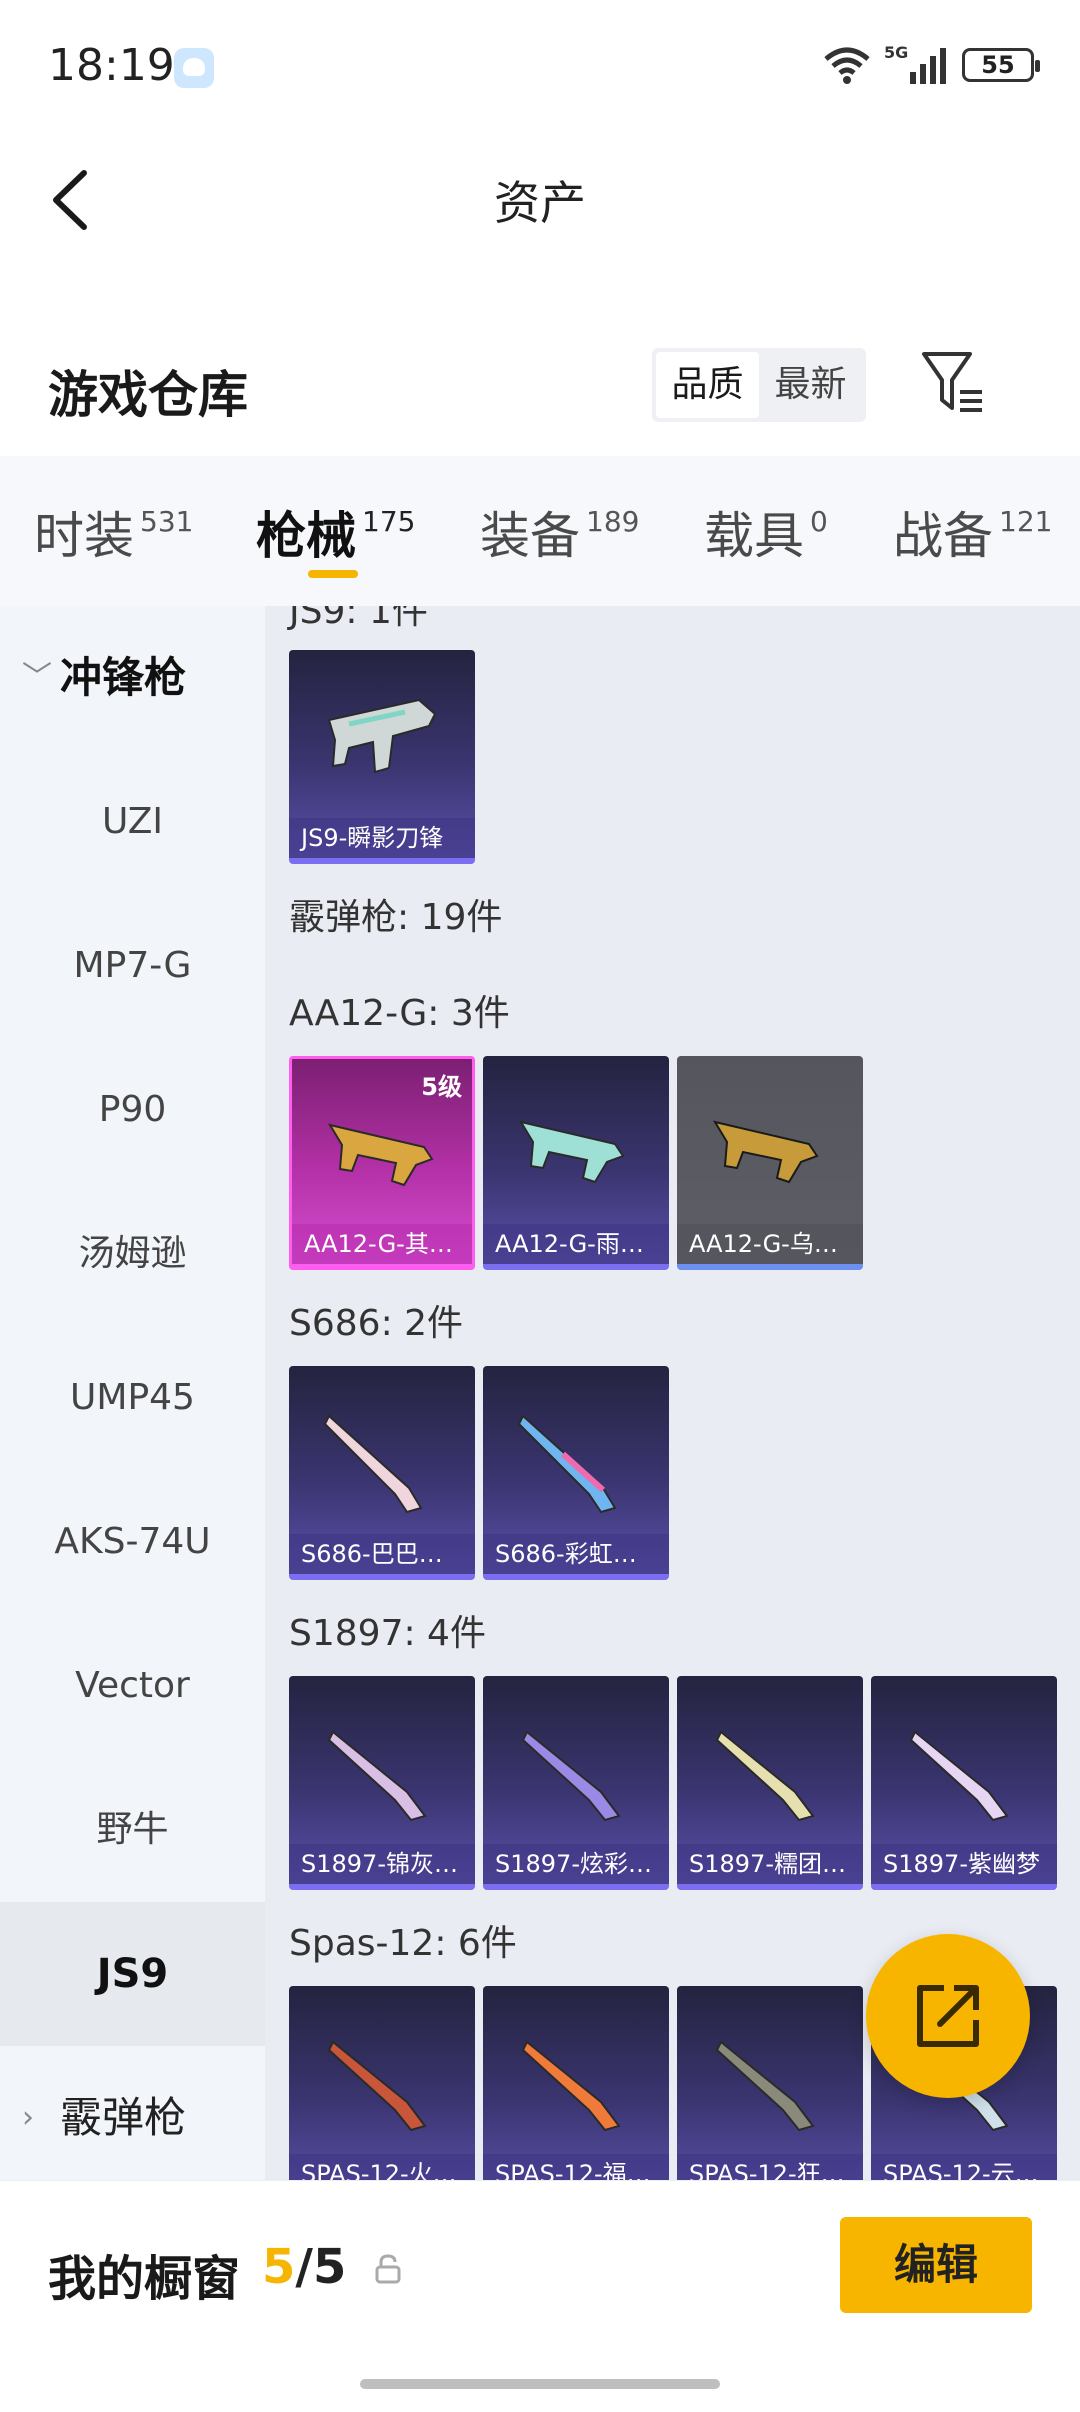  Describe the element at coordinates (194, 68) in the screenshot. I see `app-notification-icon` at that location.